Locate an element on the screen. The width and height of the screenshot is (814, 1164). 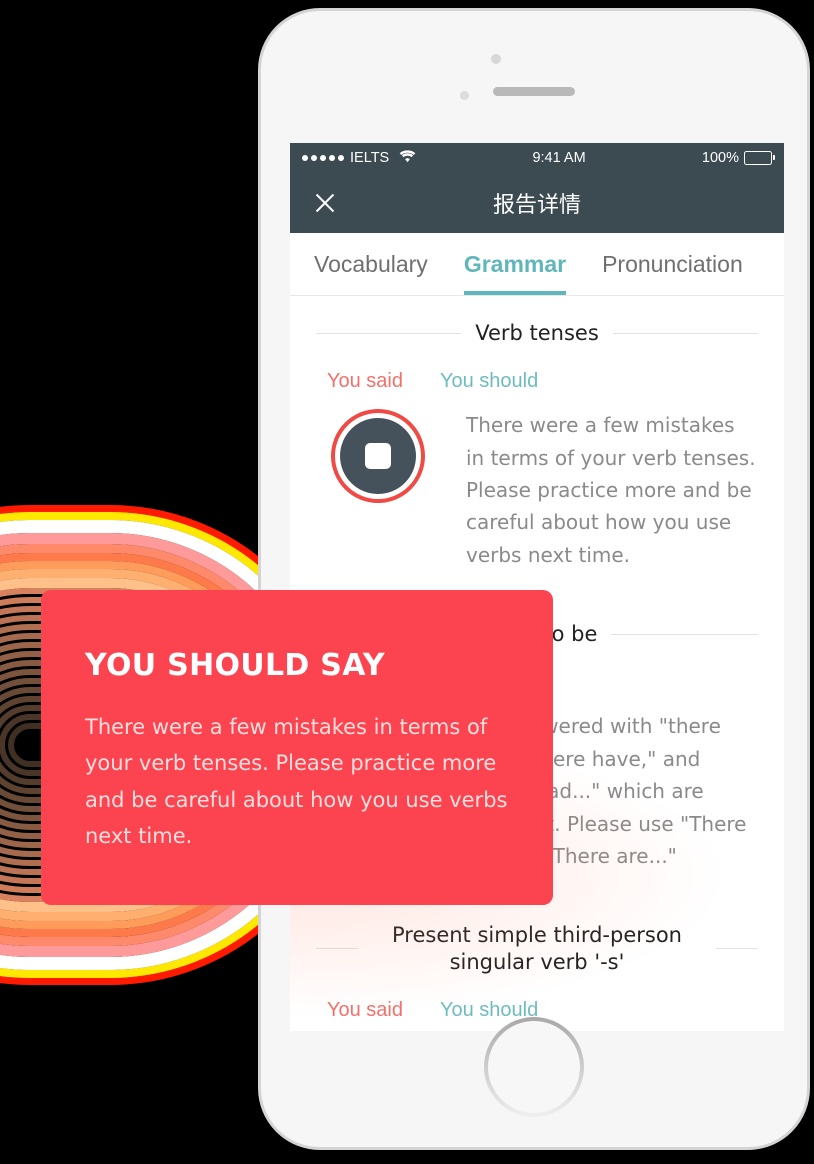
section-header-verb-tenses: Verb tenses is located at coordinates (537, 321).